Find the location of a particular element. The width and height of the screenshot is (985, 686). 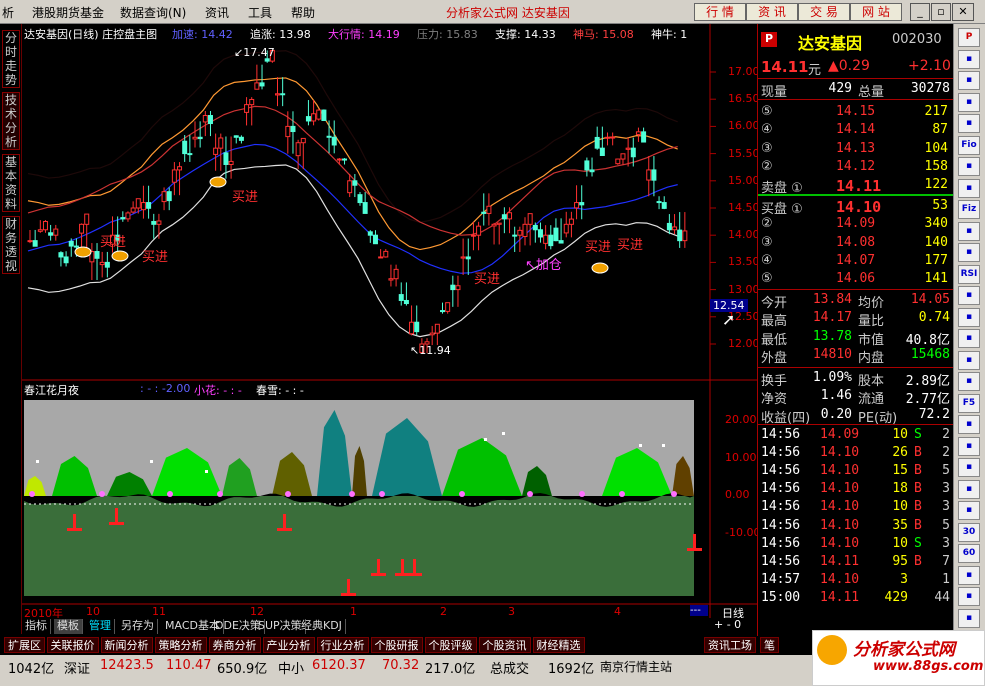

website-button: 网 站 is located at coordinates (876, 12).